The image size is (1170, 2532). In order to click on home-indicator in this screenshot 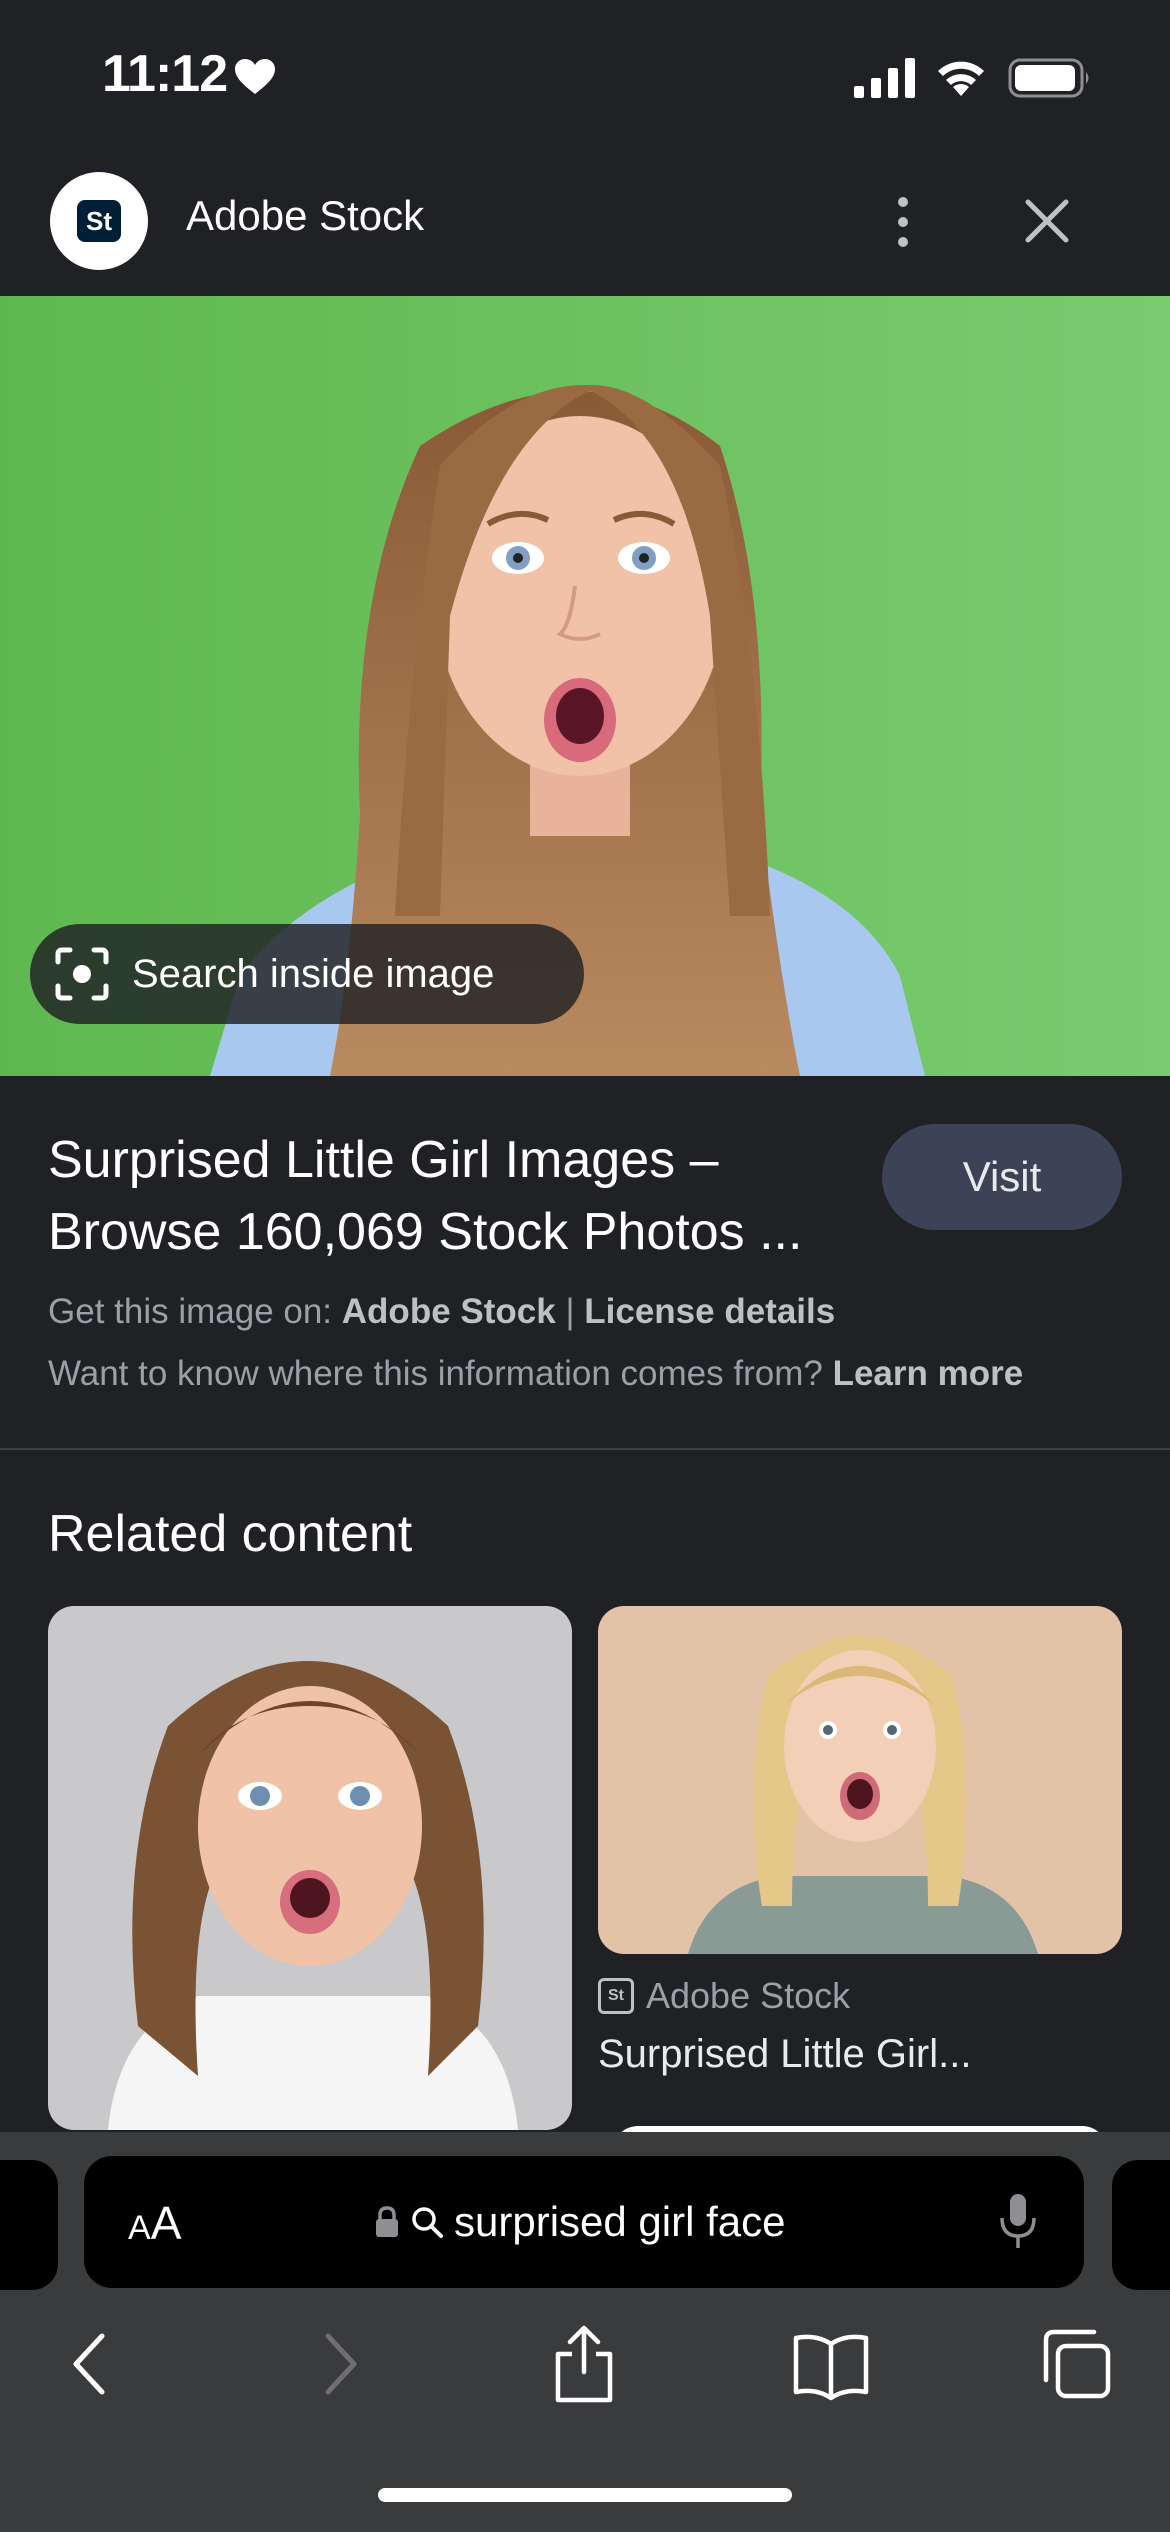, I will do `click(585, 2495)`.